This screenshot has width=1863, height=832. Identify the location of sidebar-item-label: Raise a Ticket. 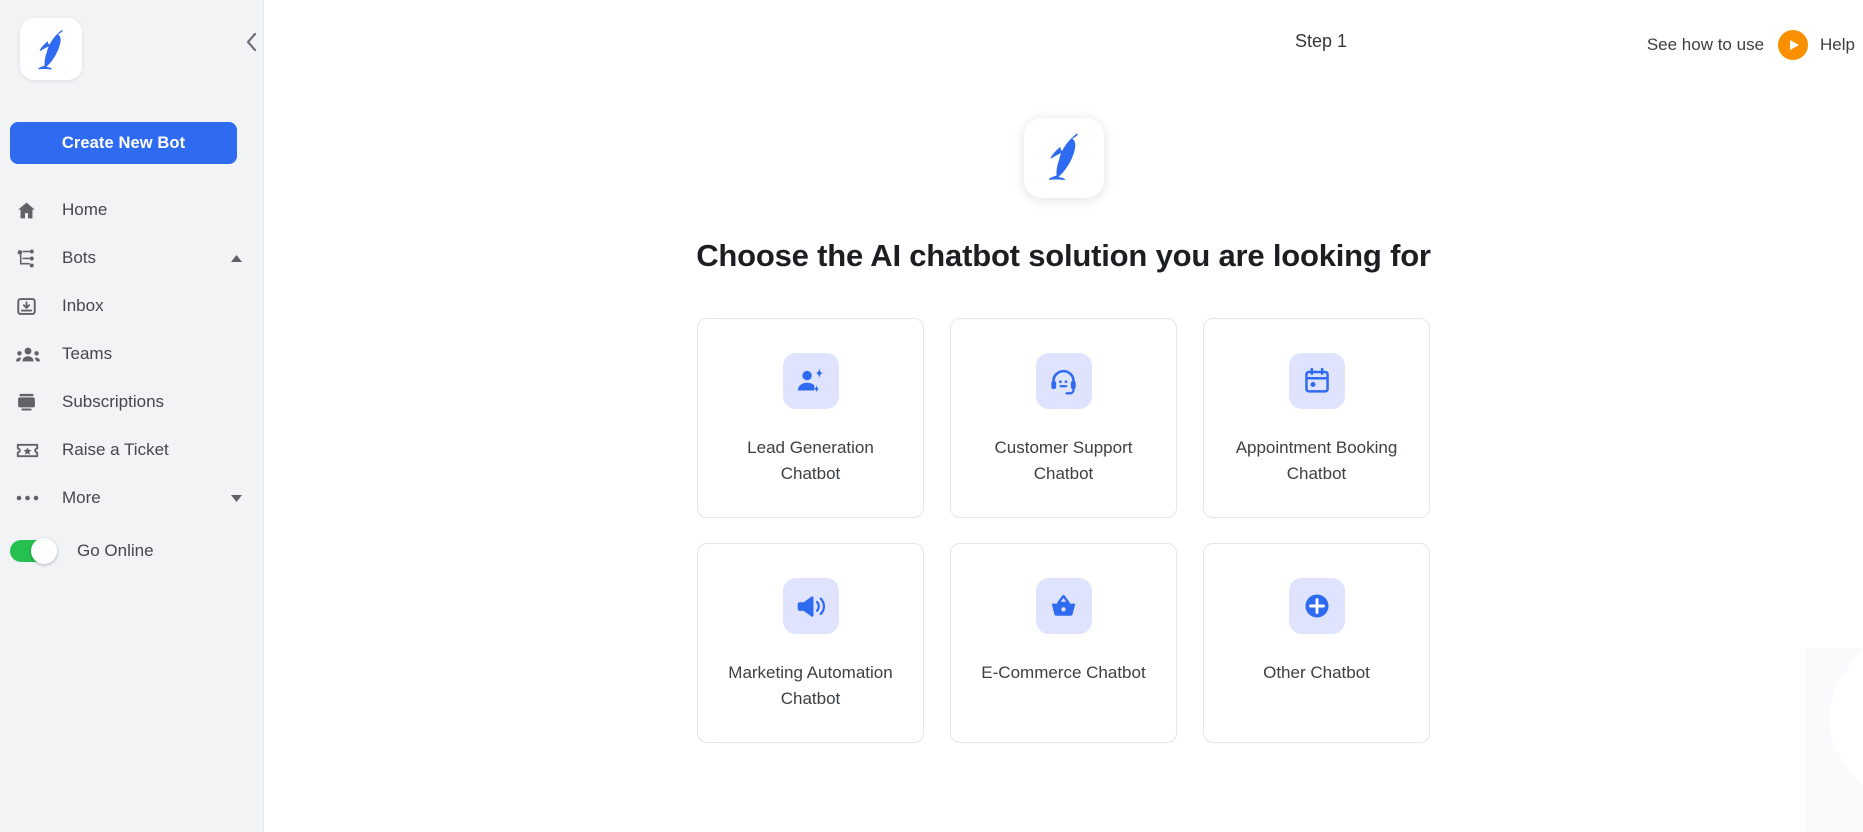
(115, 449).